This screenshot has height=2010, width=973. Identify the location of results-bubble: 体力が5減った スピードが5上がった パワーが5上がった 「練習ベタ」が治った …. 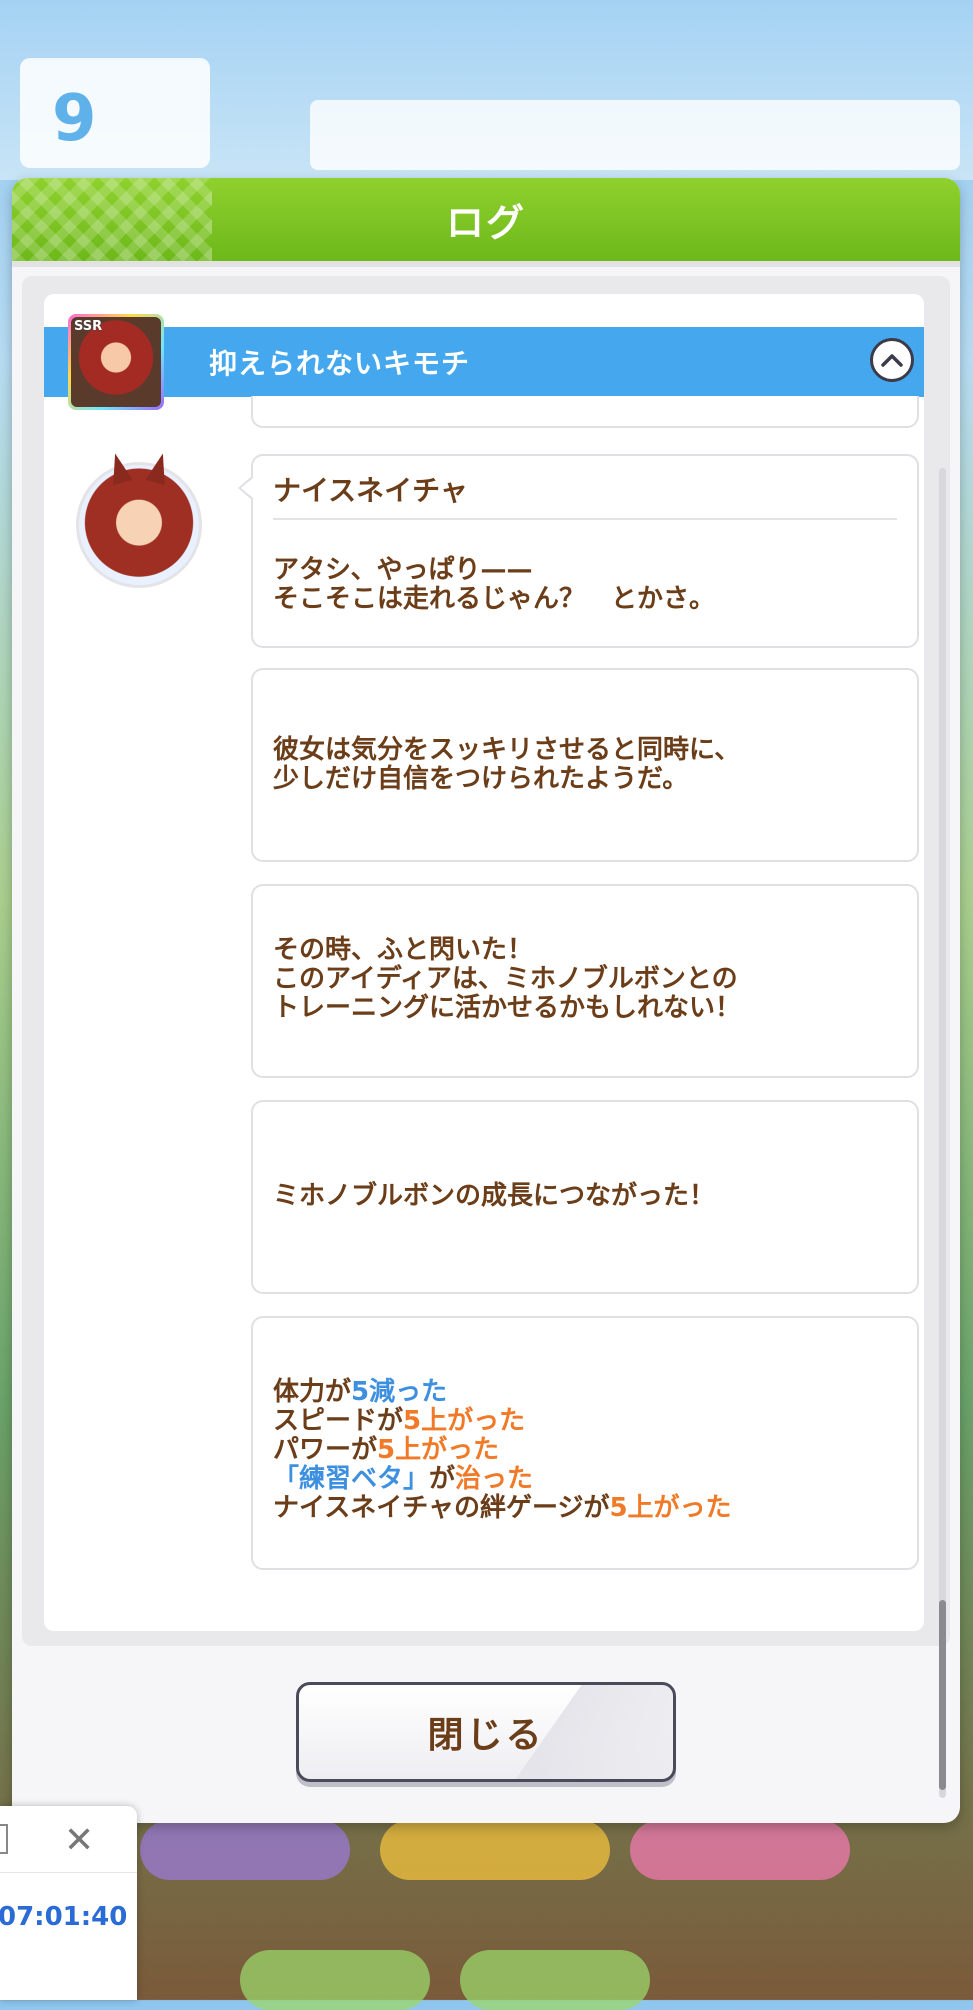
(585, 1443).